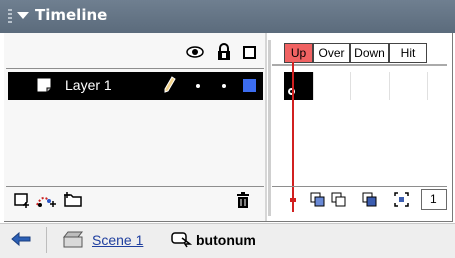 The height and width of the screenshot is (258, 455). What do you see at coordinates (46, 240) in the screenshot?
I see `breadcrumb-separator` at bounding box center [46, 240].